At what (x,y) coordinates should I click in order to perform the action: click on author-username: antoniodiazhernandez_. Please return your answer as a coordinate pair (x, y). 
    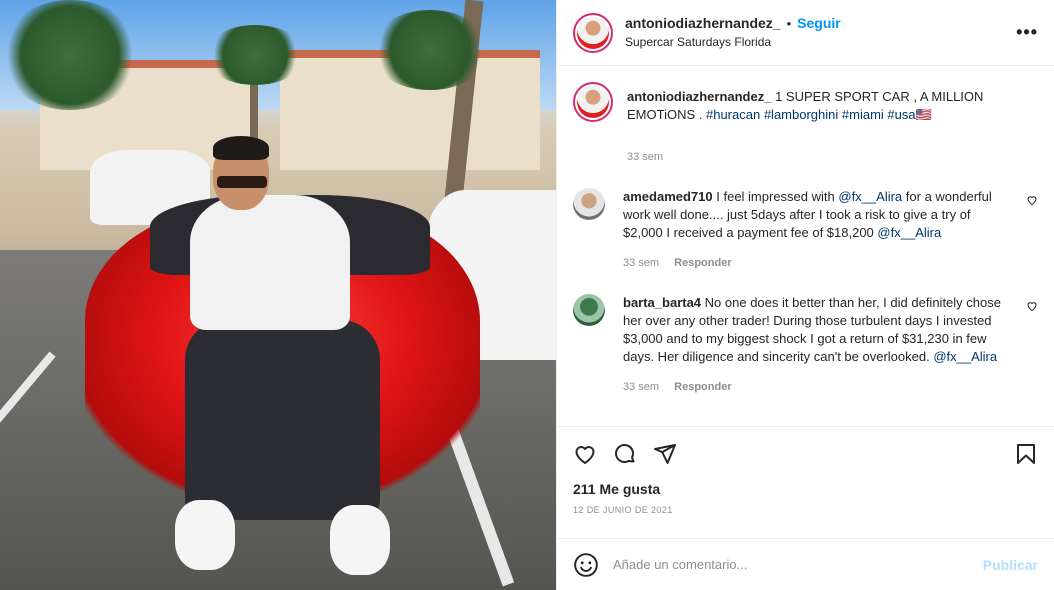
    Looking at the image, I should click on (703, 23).